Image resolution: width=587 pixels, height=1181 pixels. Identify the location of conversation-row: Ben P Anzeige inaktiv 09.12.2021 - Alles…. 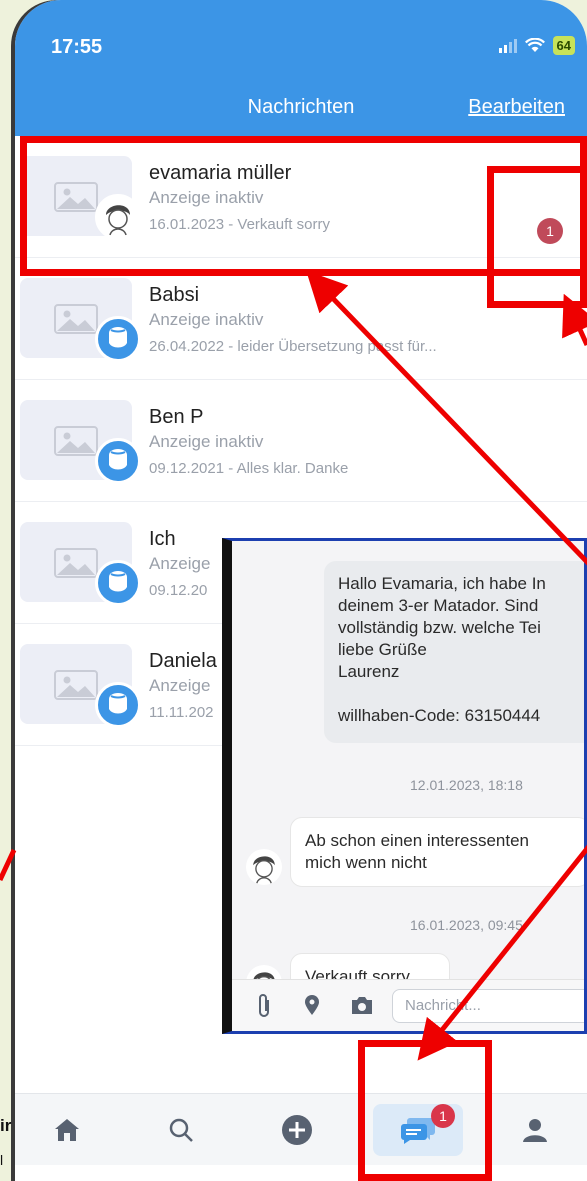
(301, 441).